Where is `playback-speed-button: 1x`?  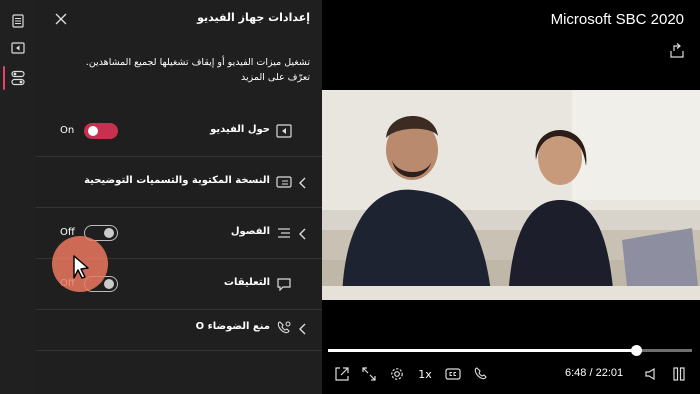 playback-speed-button: 1x is located at coordinates (425, 374).